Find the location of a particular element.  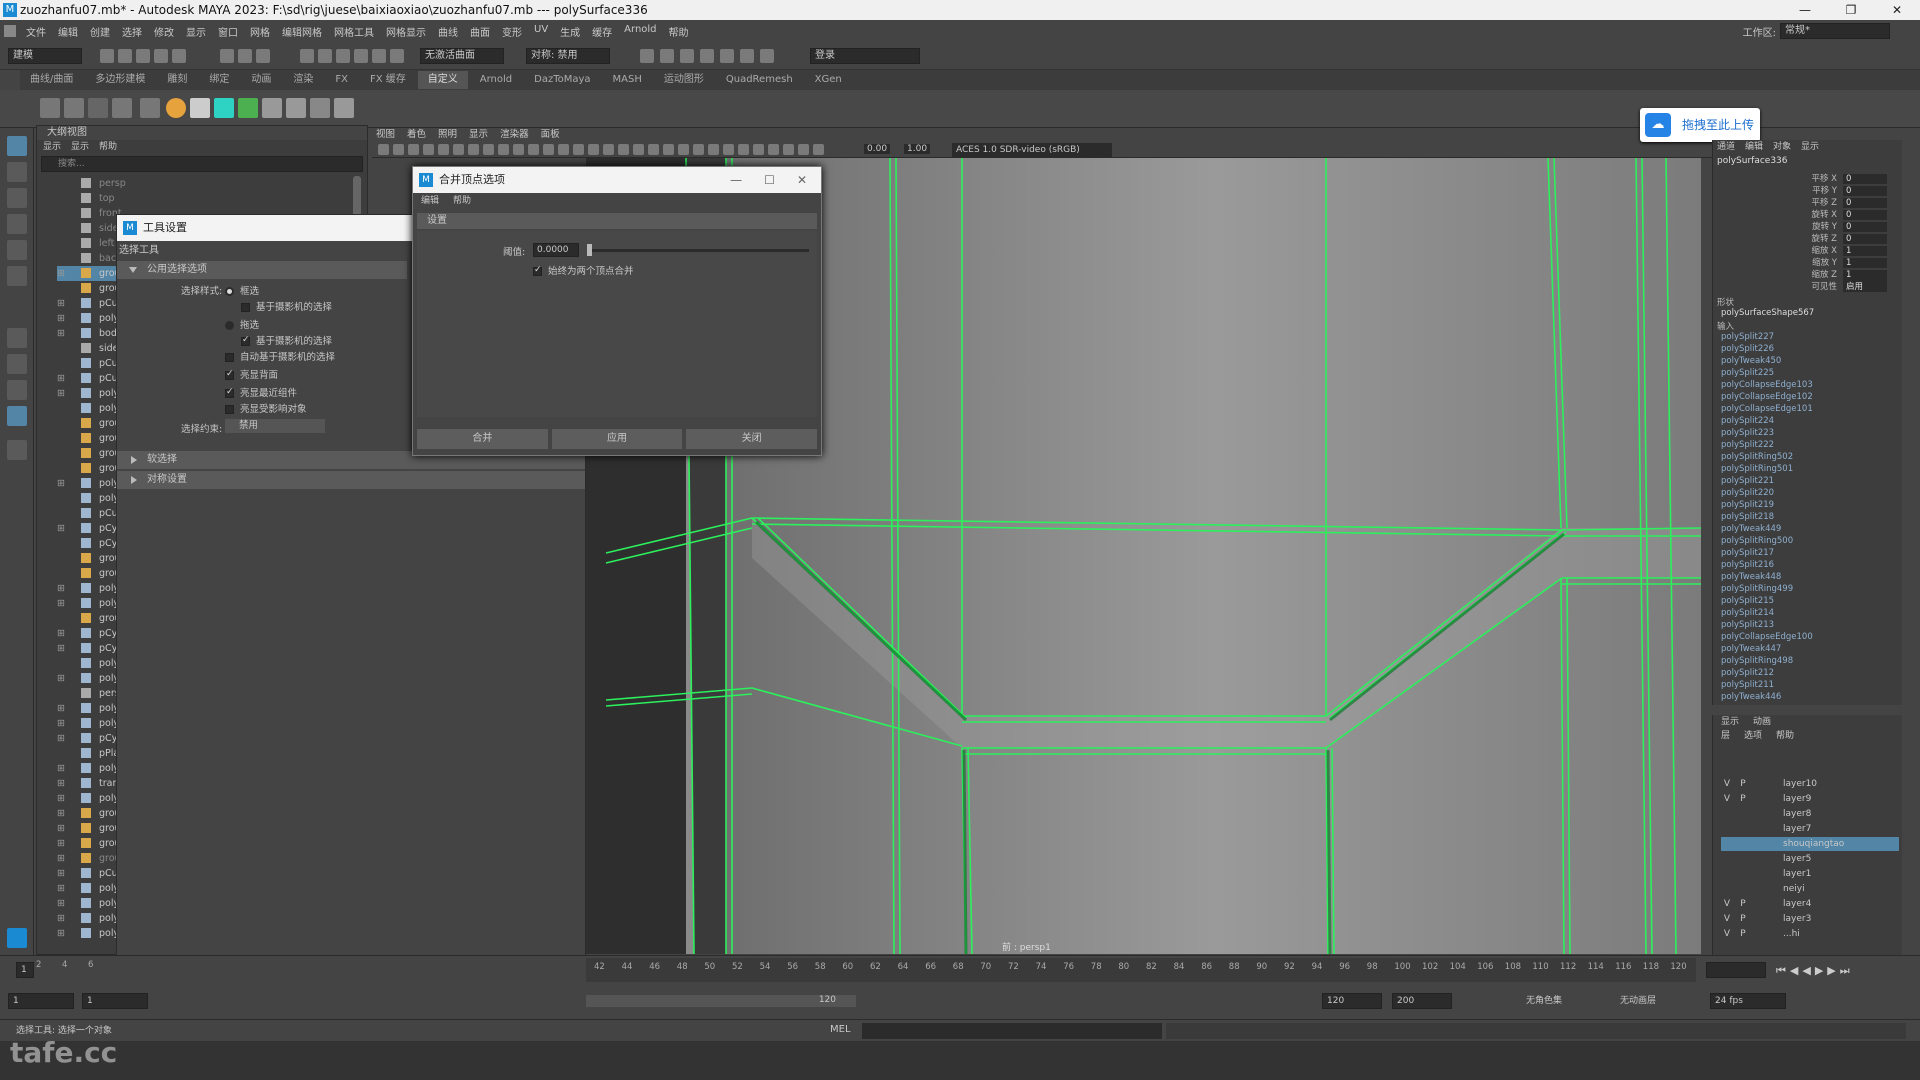

magnify-icon is located at coordinates (17, 450).